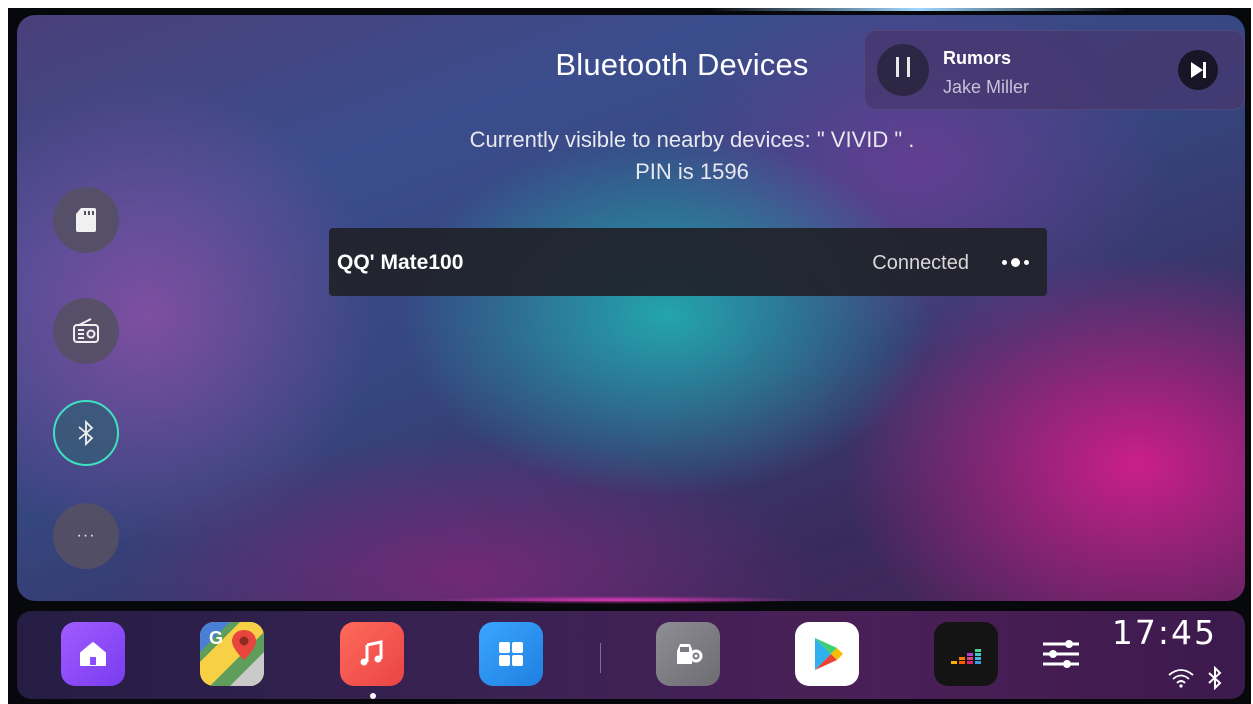 The height and width of the screenshot is (704, 1253). What do you see at coordinates (1054, 70) in the screenshot?
I see `now-playing-widget: Rumors Jake Miller` at bounding box center [1054, 70].